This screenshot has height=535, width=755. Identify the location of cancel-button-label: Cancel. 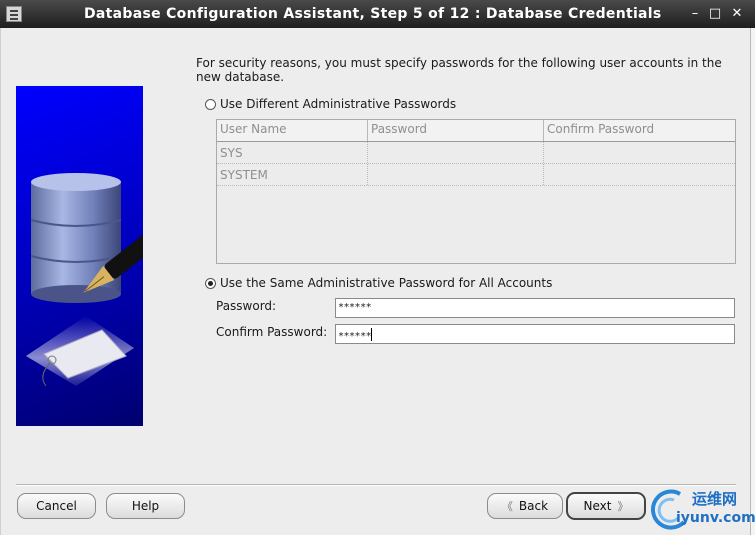
(56, 506).